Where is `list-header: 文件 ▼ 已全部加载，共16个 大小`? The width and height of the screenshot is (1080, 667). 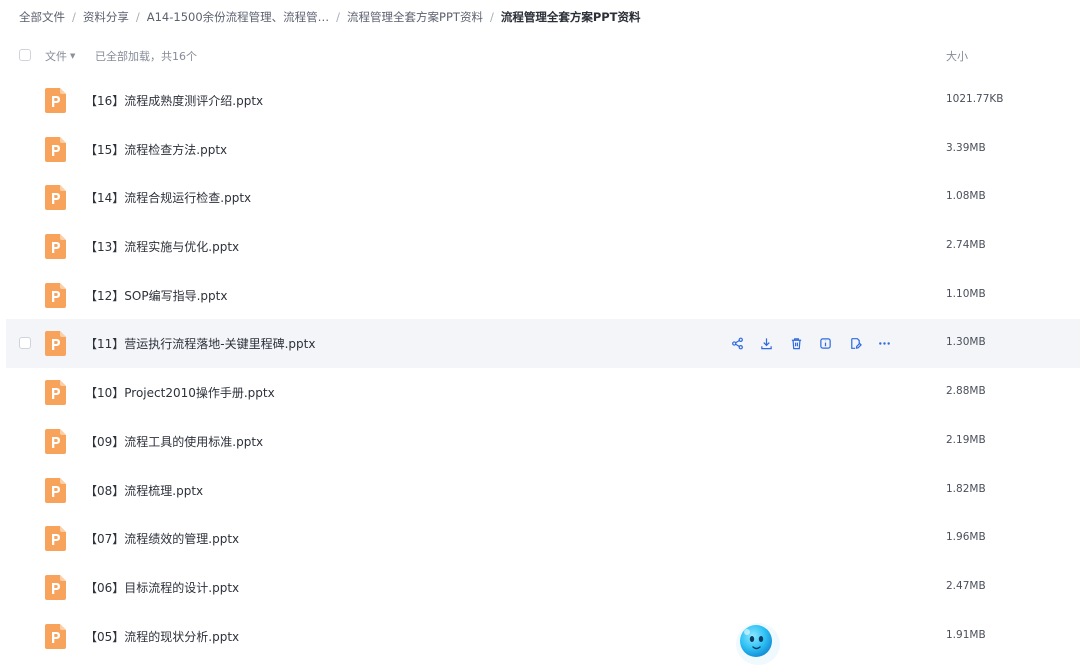
list-header: 文件 ▼ 已全部加载，共16个 大小 is located at coordinates (540, 55).